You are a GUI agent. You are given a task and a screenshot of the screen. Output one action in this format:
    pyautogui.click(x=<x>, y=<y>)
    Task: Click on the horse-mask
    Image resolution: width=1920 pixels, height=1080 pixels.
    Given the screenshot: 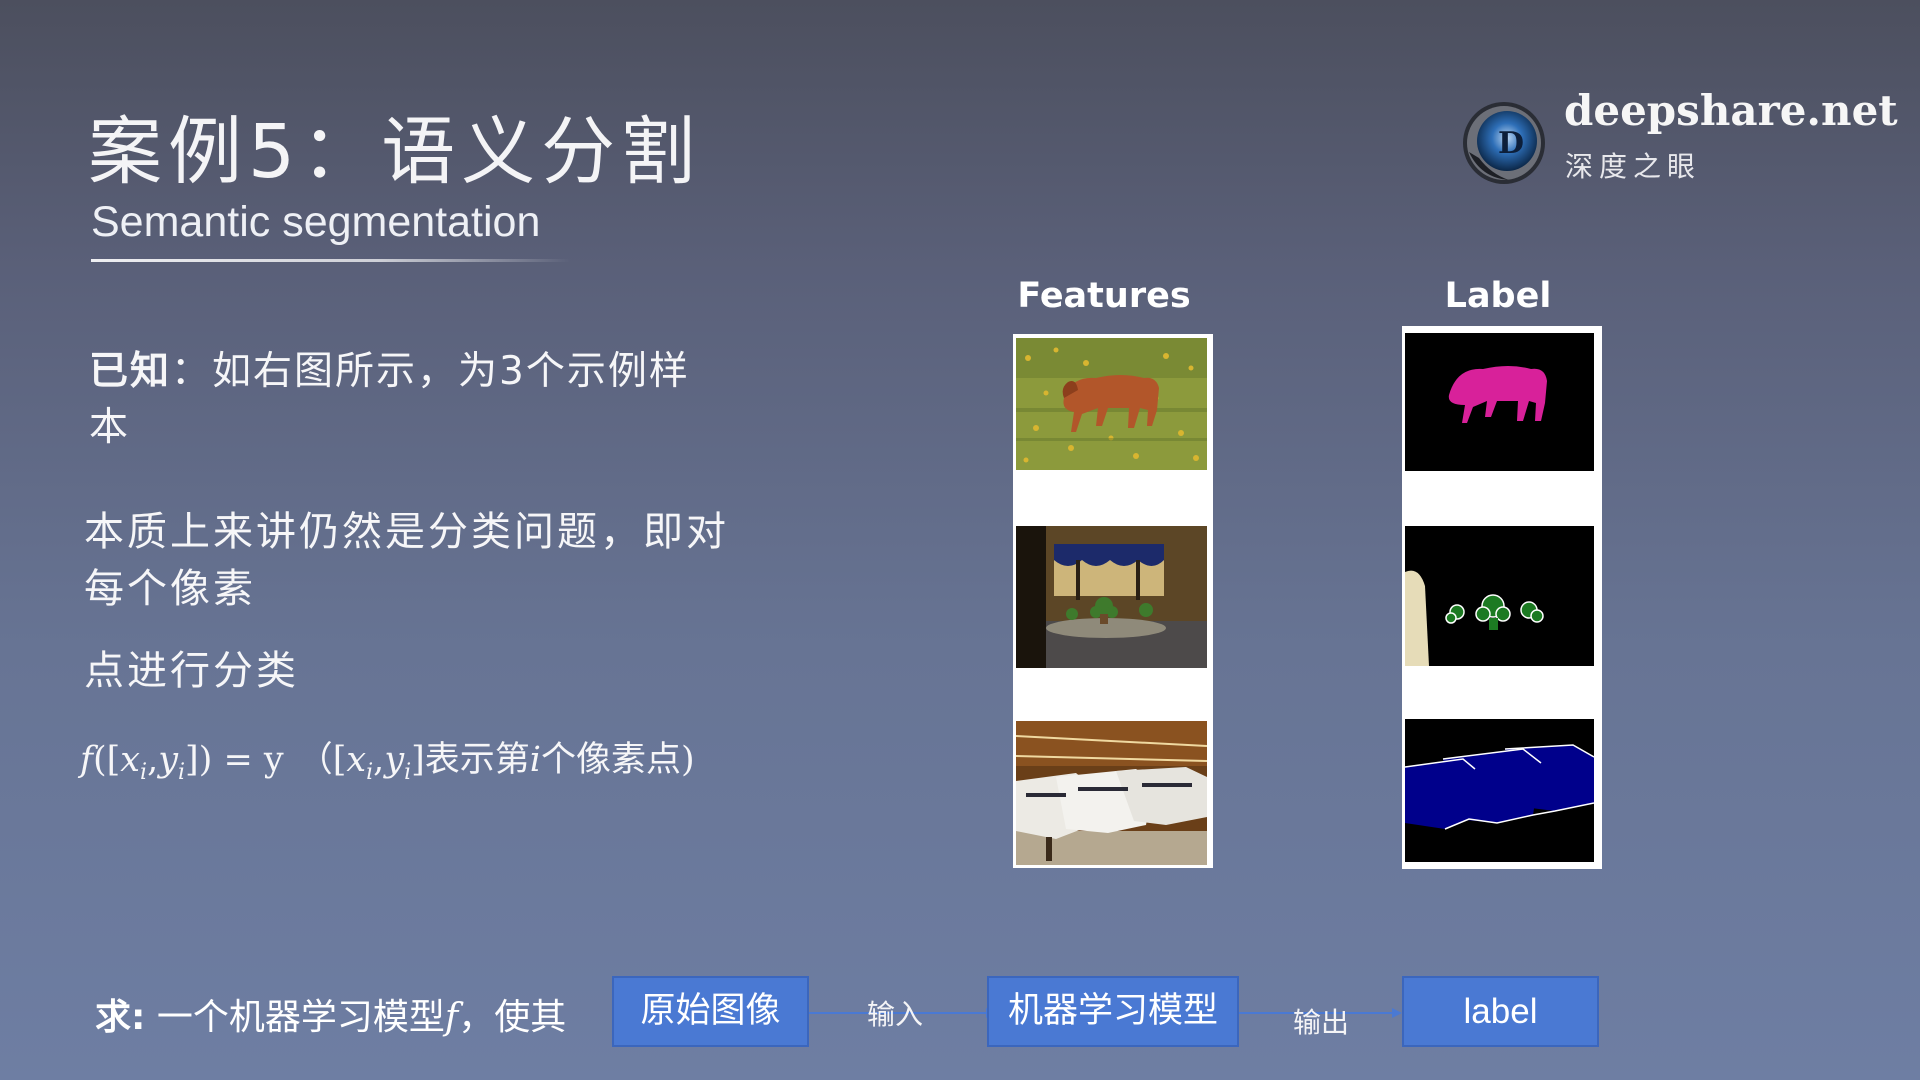 What is the action you would take?
    pyautogui.click(x=1499, y=402)
    